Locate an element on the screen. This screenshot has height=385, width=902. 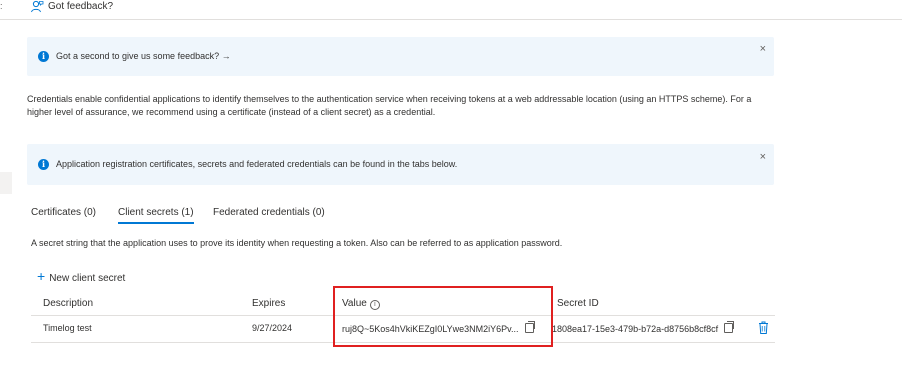
got-feedback-button: Got feedback? is located at coordinates (80, 7).